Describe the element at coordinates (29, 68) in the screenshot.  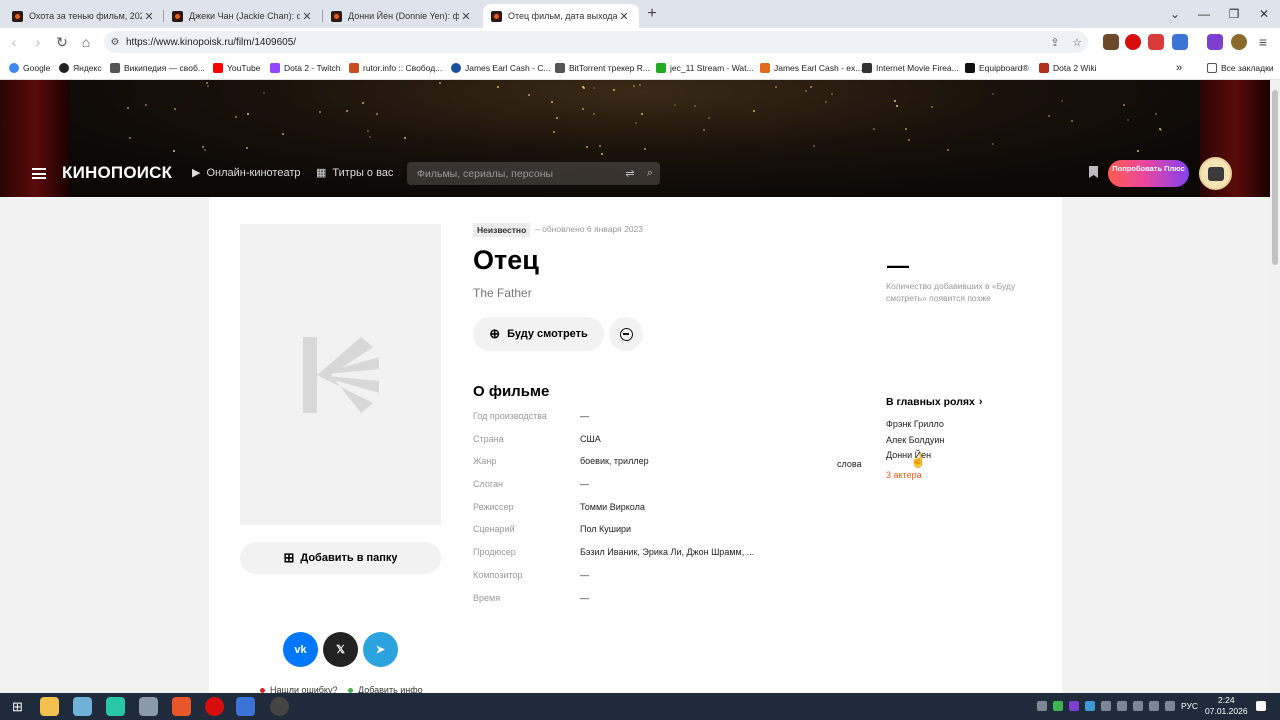
I see `bookmark-item: Google` at that location.